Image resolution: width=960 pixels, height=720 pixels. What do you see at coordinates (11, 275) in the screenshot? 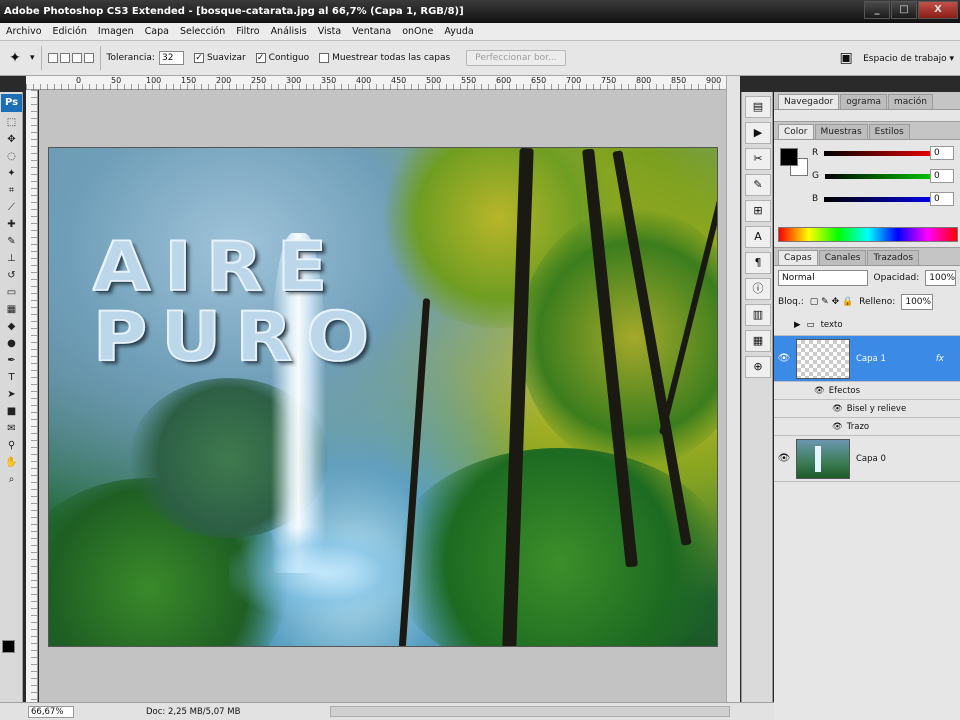
I see `history-brush-icon: ↺` at bounding box center [11, 275].